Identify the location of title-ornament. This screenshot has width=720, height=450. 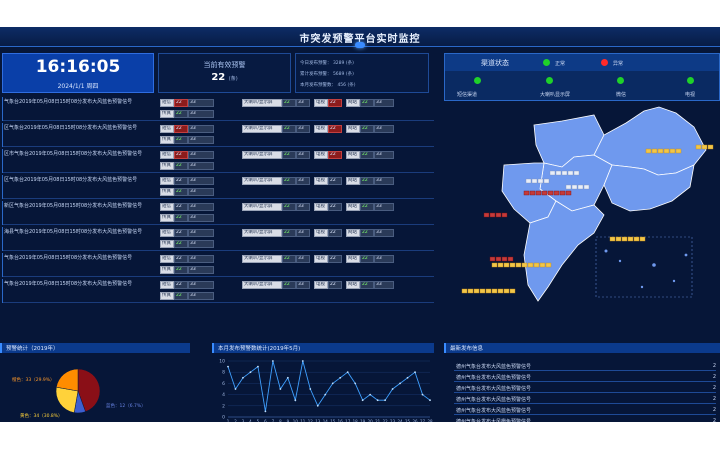
(360, 45).